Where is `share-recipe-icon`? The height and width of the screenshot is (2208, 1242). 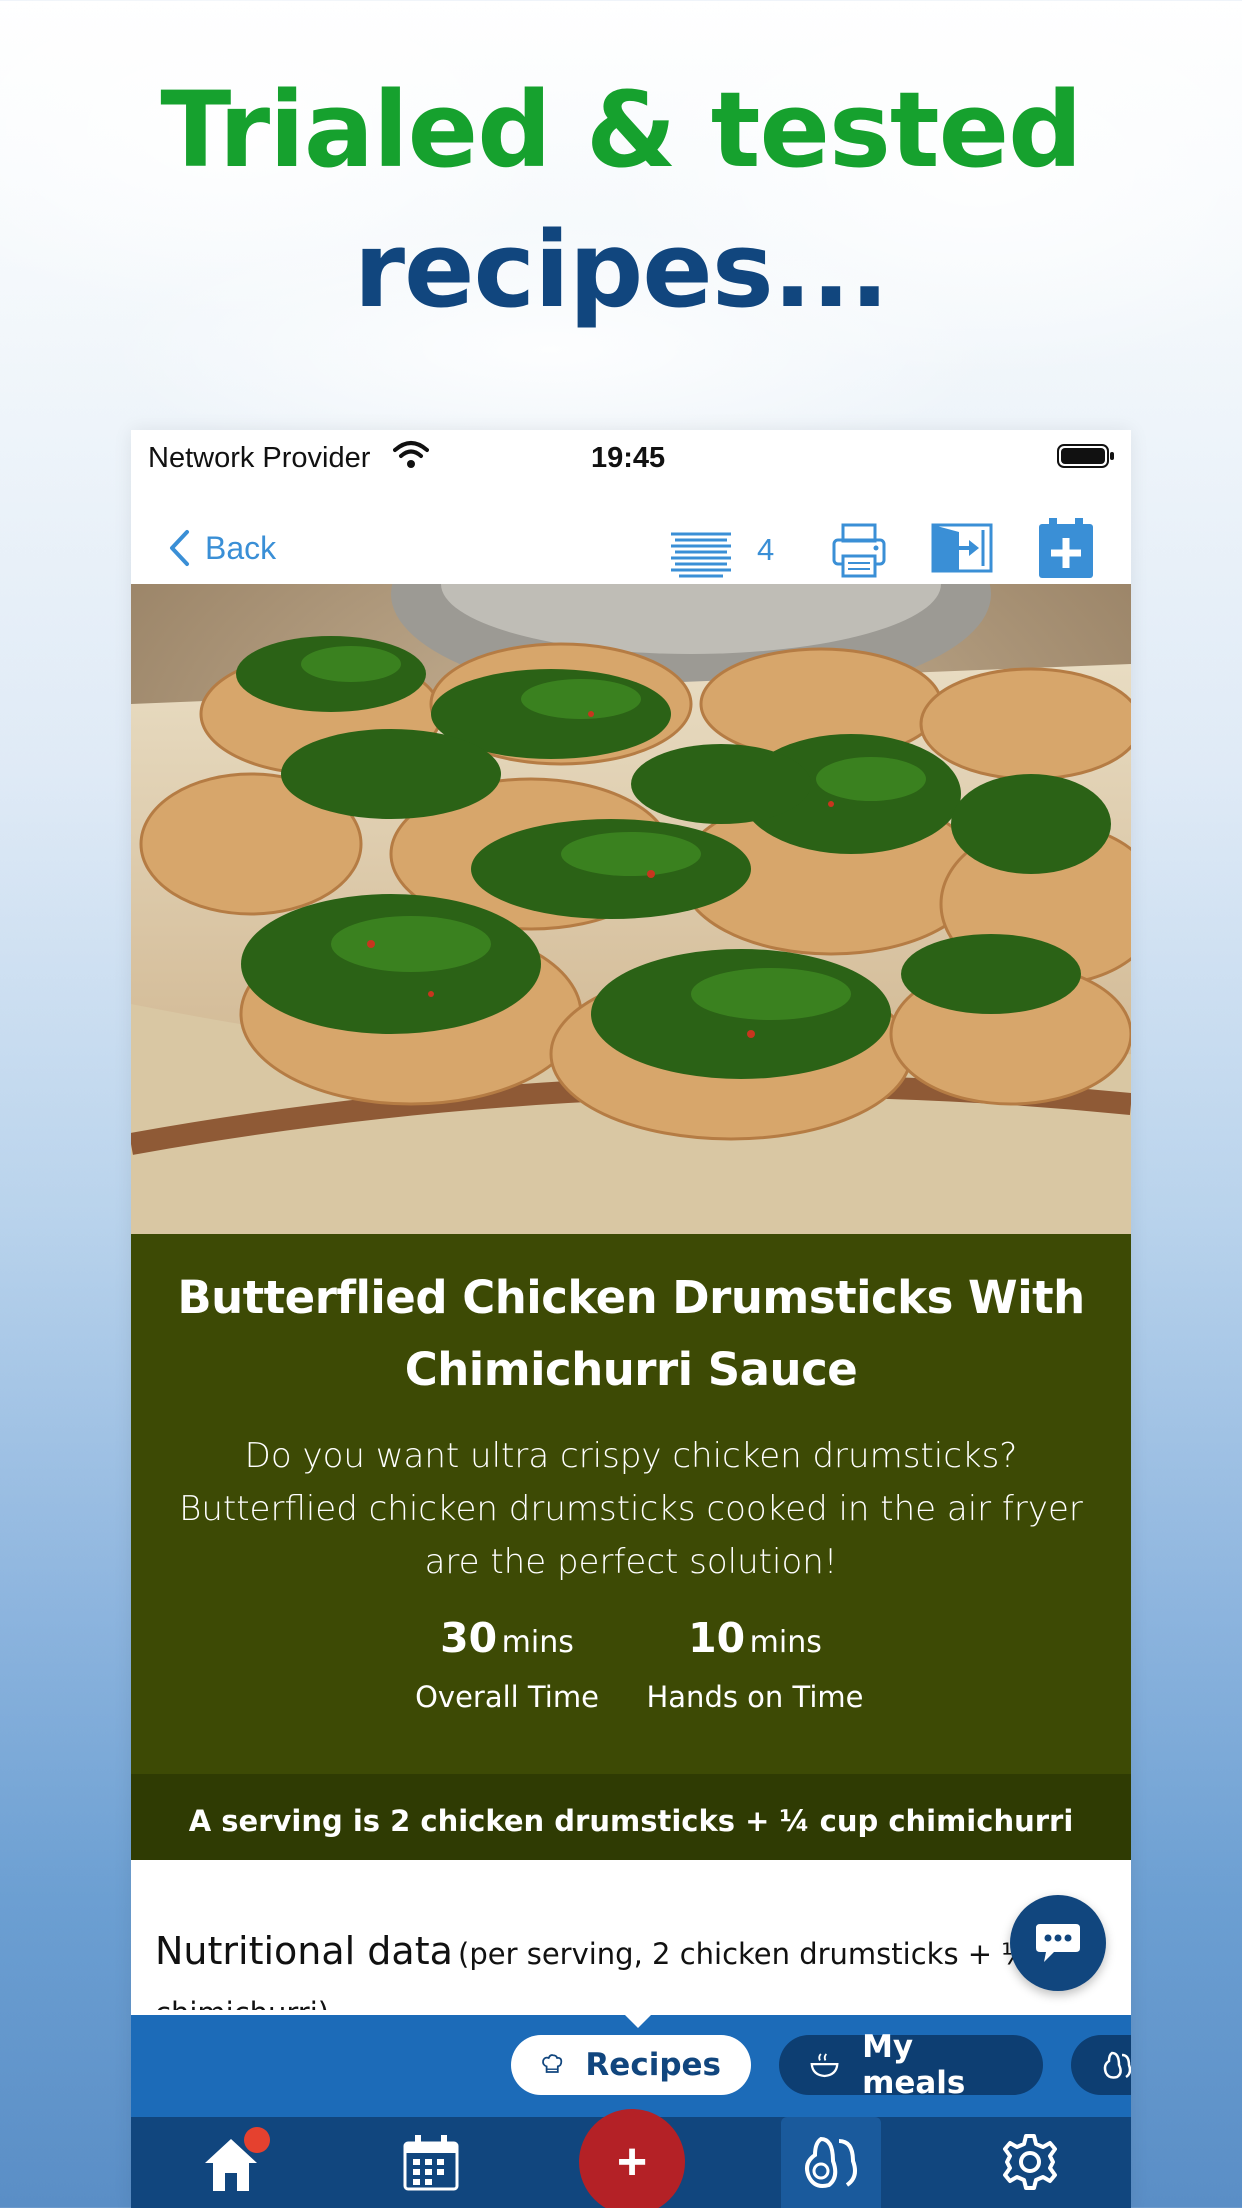 share-recipe-icon is located at coordinates (962, 548).